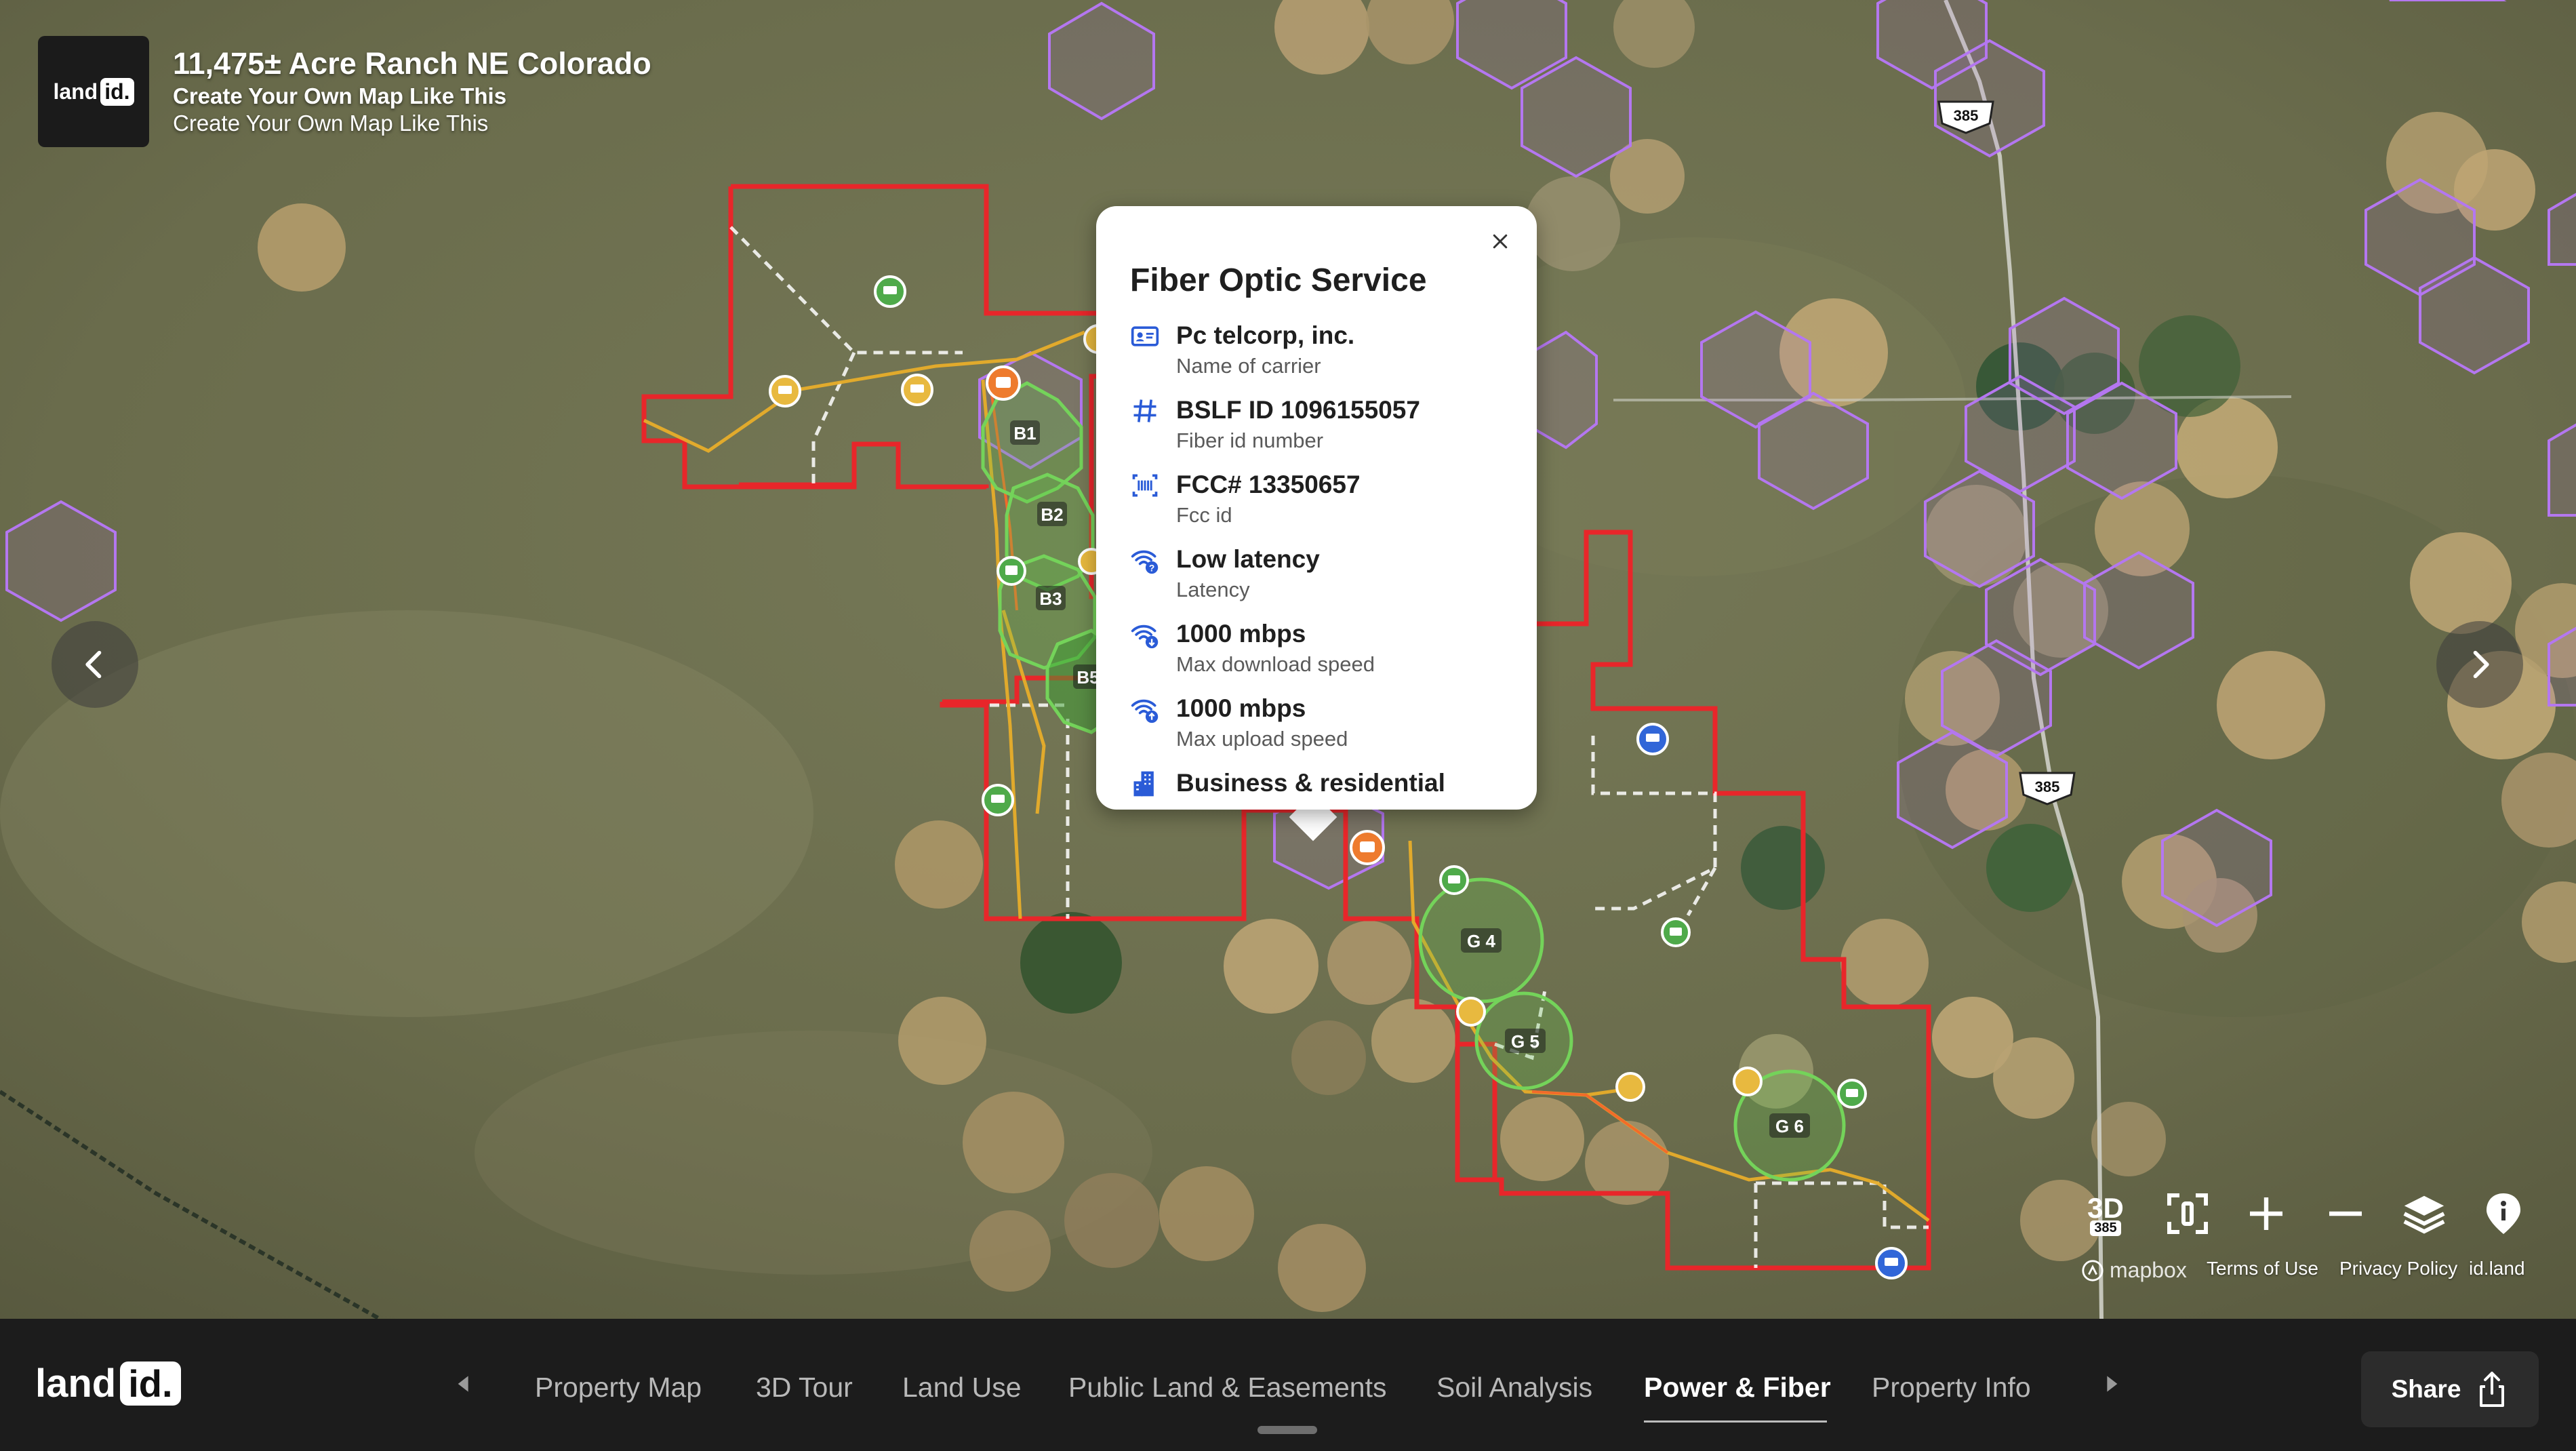 The width and height of the screenshot is (2576, 1451). I want to click on share-button: Share, so click(2450, 1389).